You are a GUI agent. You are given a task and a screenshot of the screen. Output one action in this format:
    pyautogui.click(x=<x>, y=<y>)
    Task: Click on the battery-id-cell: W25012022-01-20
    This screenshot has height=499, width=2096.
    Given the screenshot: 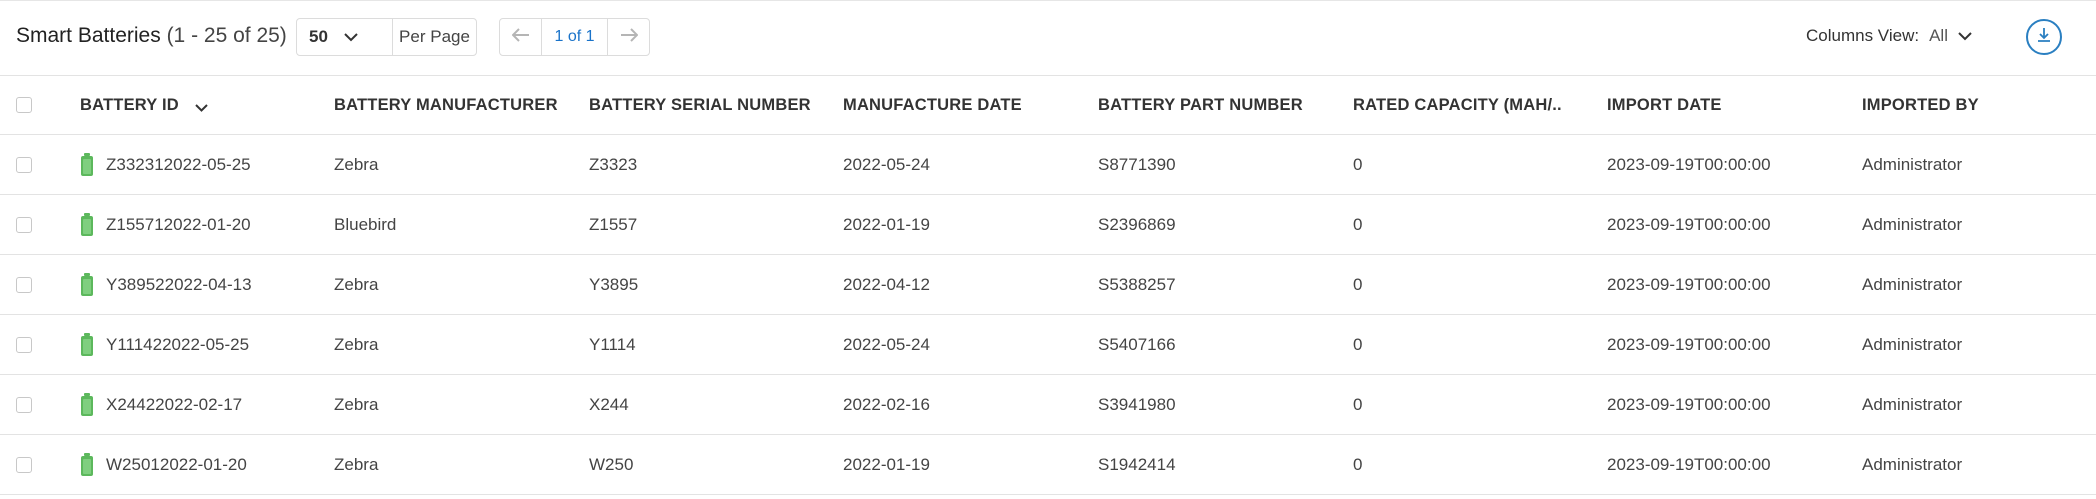 What is the action you would take?
    pyautogui.click(x=200, y=464)
    